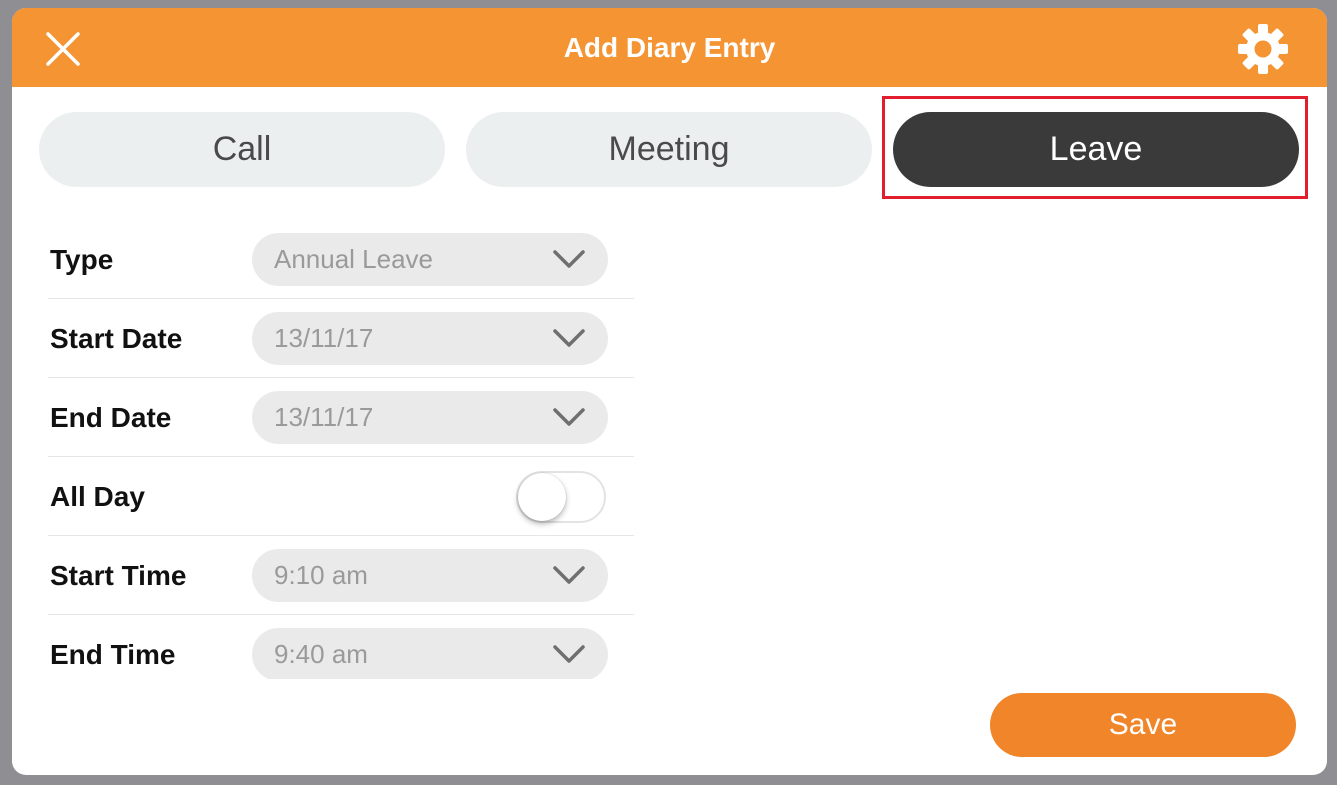 The width and height of the screenshot is (1337, 785). What do you see at coordinates (242, 149) in the screenshot?
I see `tab-call: Call` at bounding box center [242, 149].